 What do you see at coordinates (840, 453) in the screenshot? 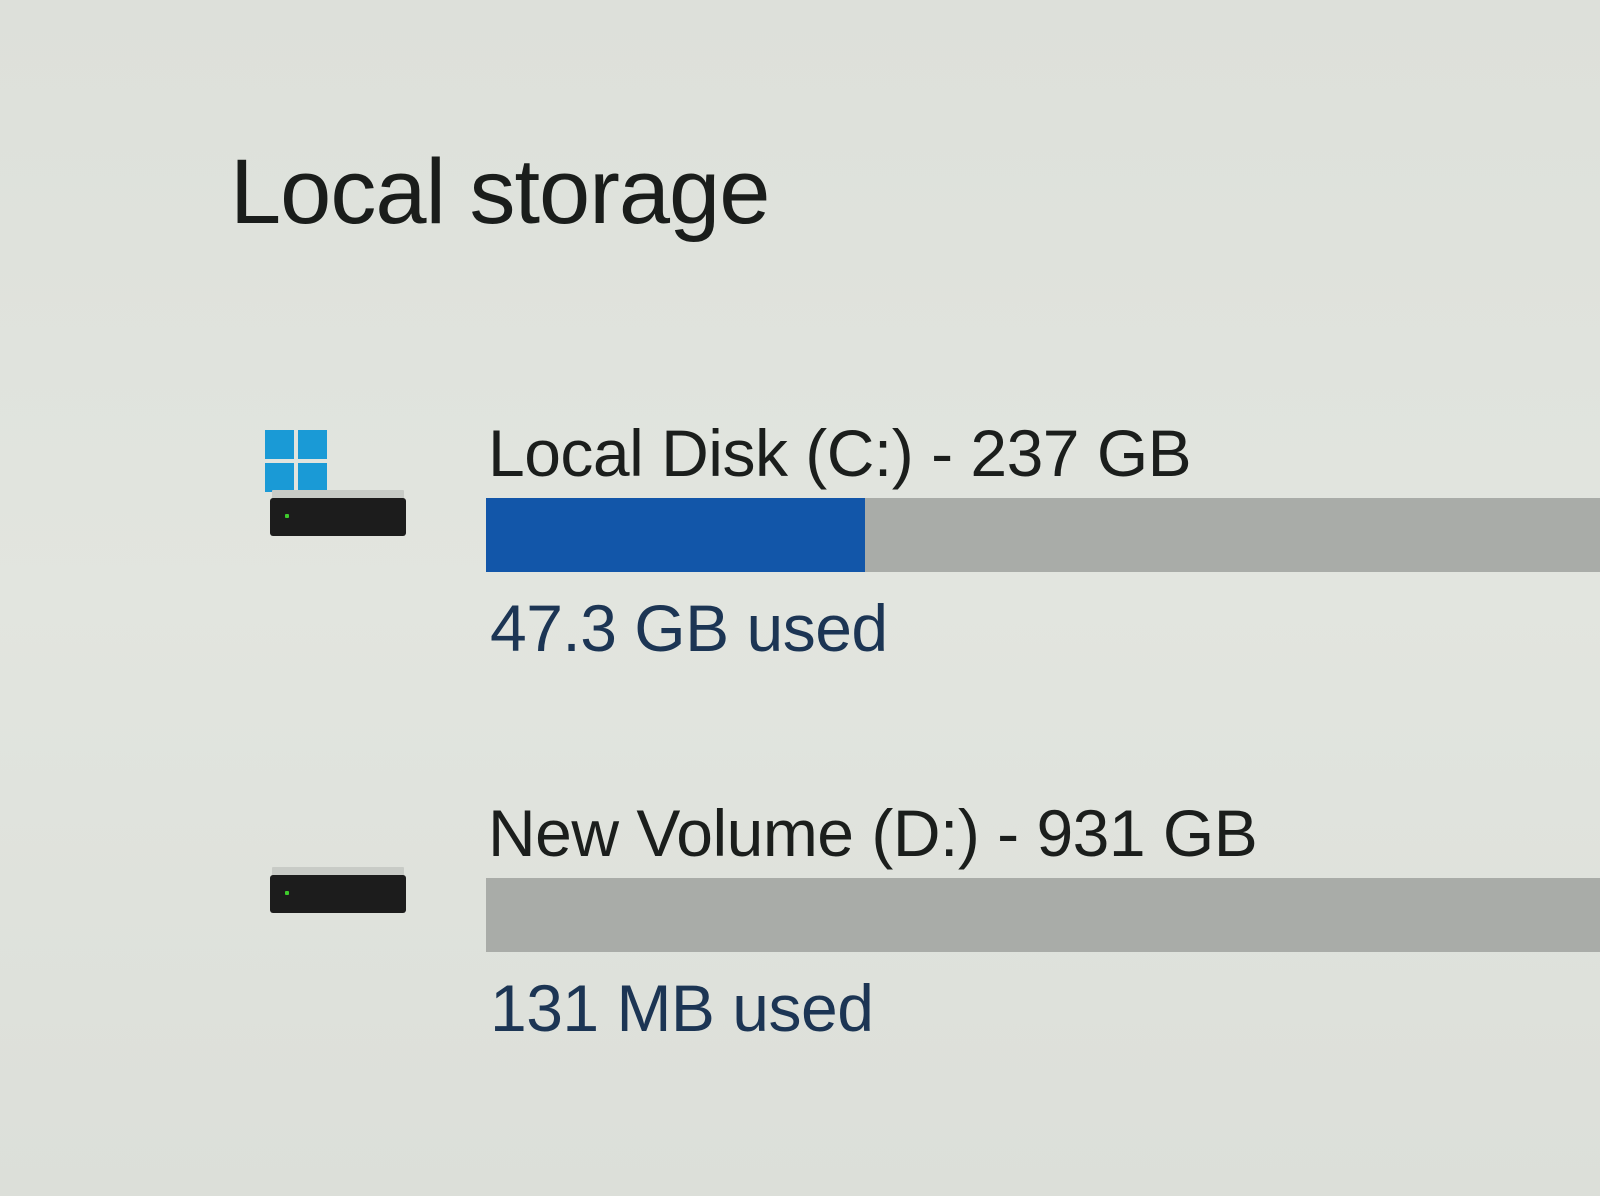
I see `drive-name: Local Disk (C:) - 237 GB` at bounding box center [840, 453].